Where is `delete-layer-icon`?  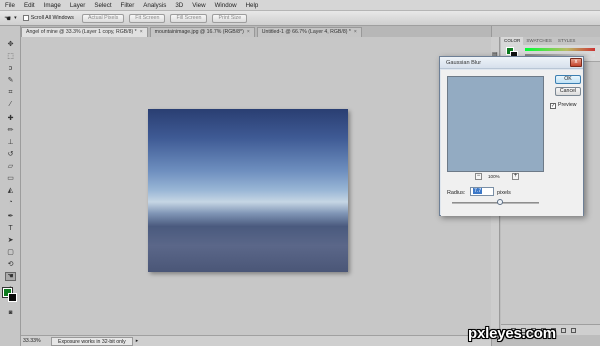 delete-layer-icon is located at coordinates (573, 330).